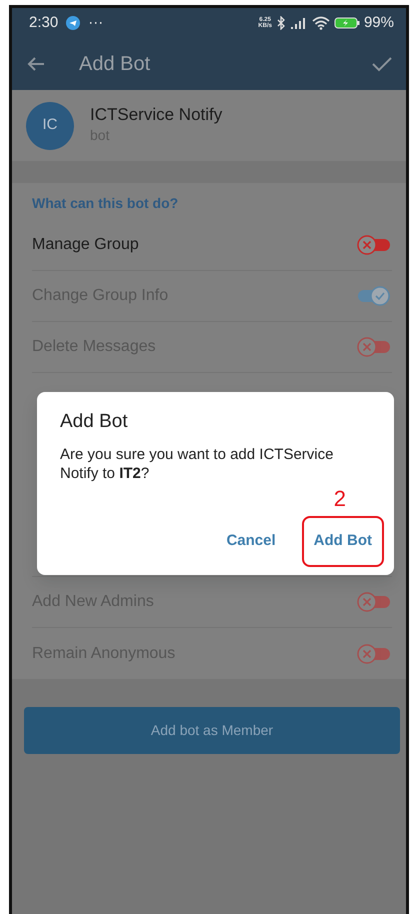  What do you see at coordinates (251, 541) in the screenshot?
I see `dialog-button: Cancel` at bounding box center [251, 541].